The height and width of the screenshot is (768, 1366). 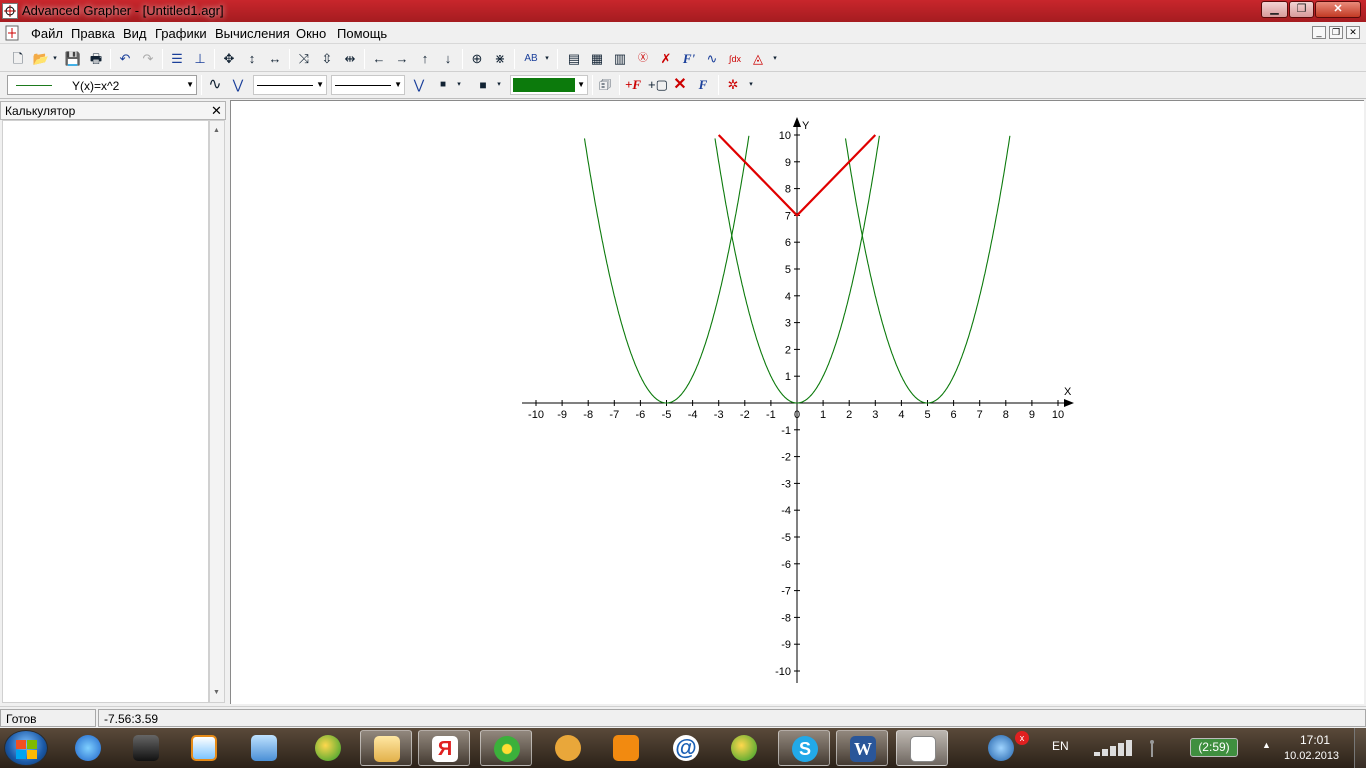 I want to click on print-icon: 🖶, so click(x=96, y=59).